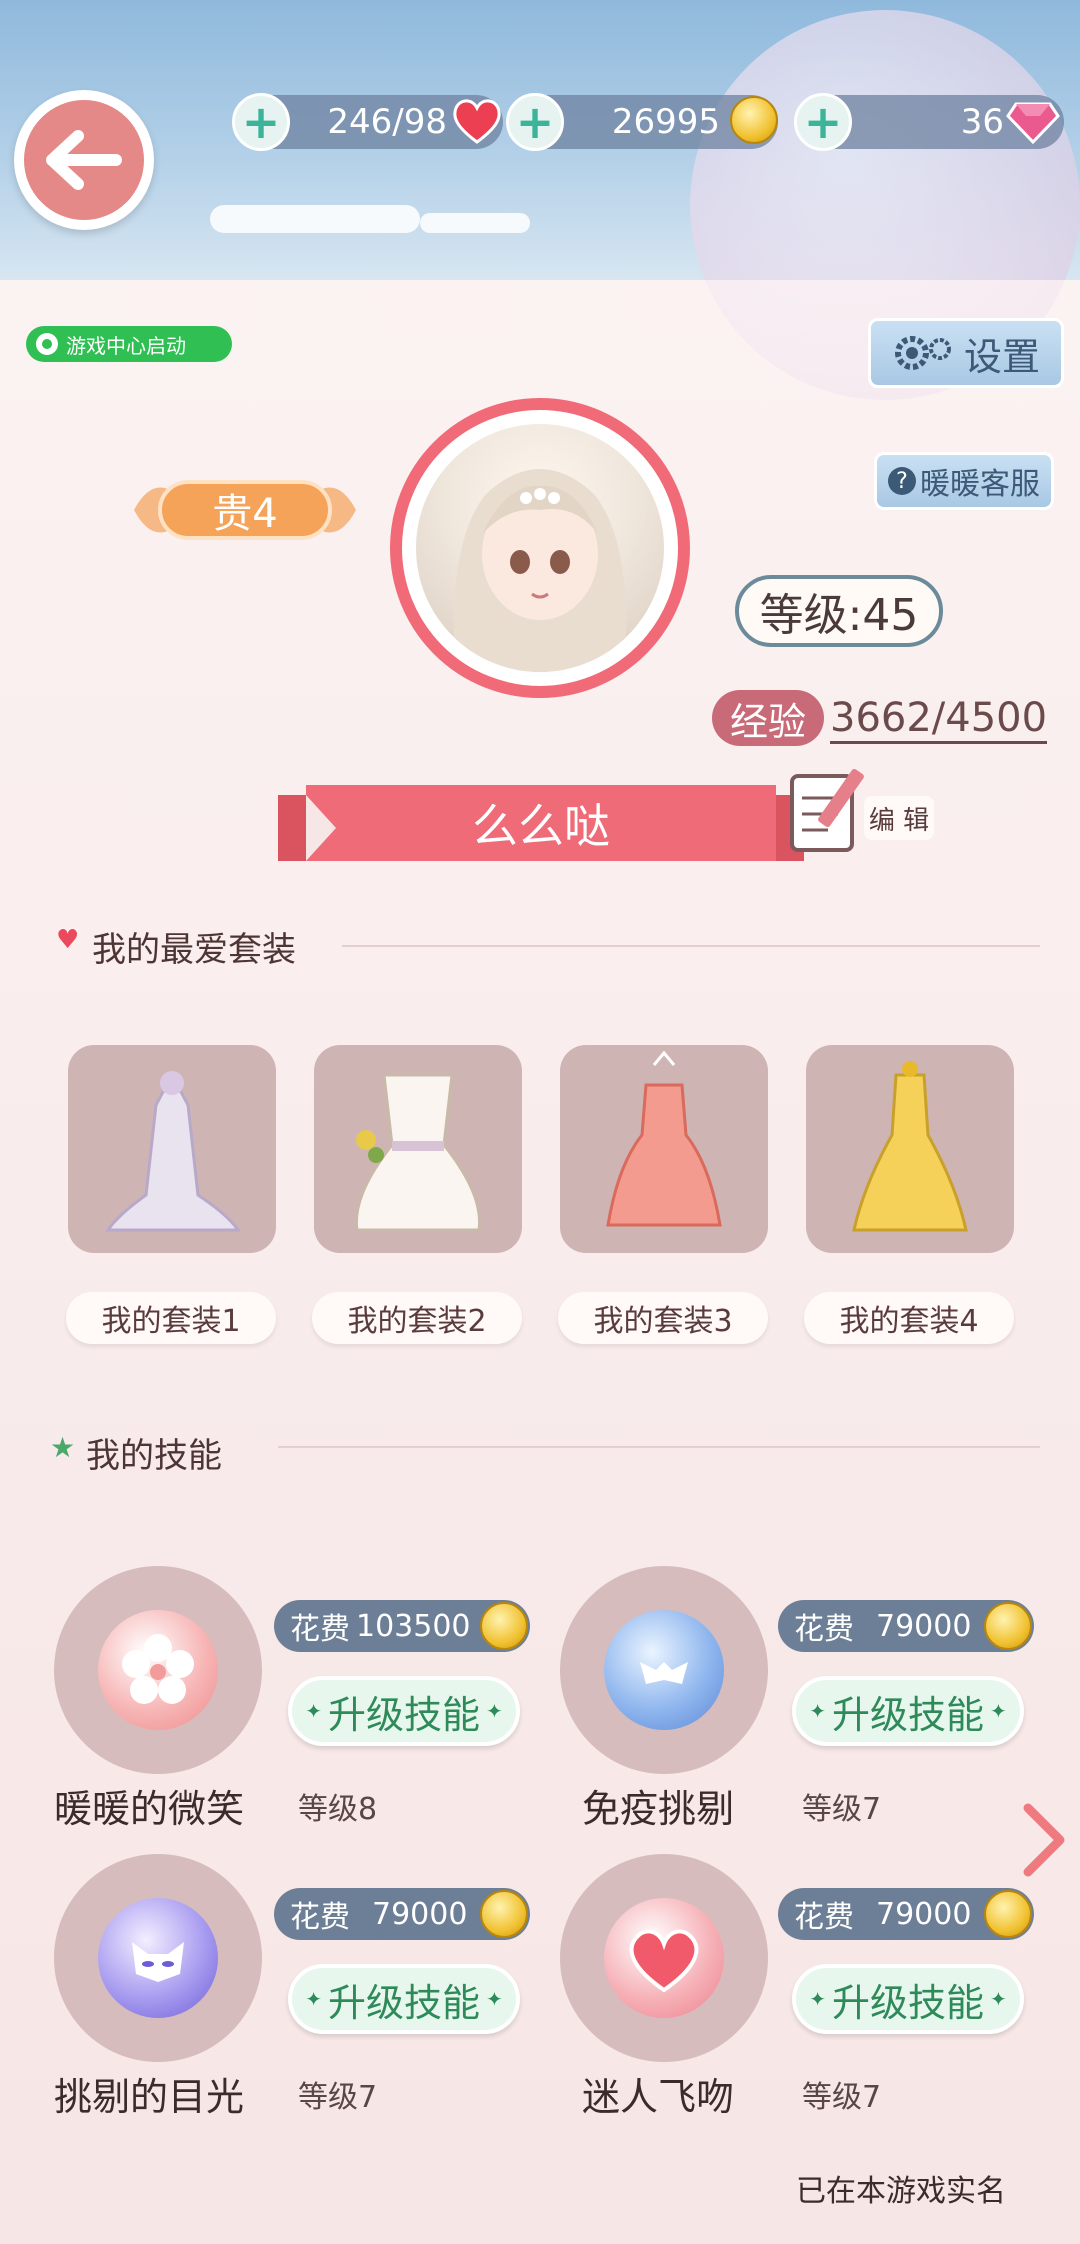  I want to click on dress-1-icon, so click(173, 1151).